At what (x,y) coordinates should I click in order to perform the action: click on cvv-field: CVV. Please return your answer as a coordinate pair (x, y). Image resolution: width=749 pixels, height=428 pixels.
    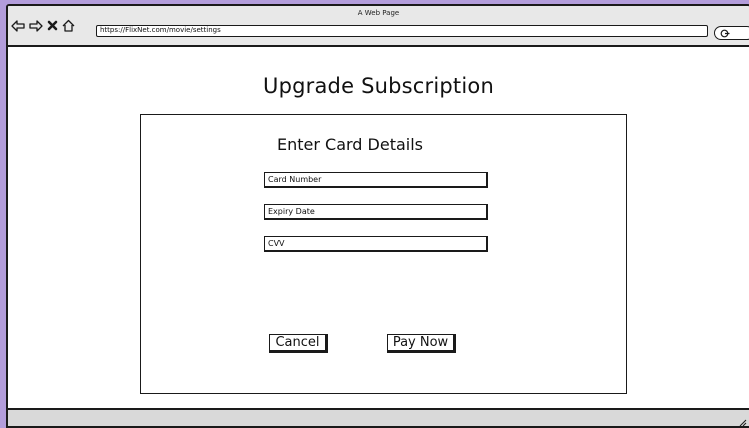
    Looking at the image, I should click on (376, 244).